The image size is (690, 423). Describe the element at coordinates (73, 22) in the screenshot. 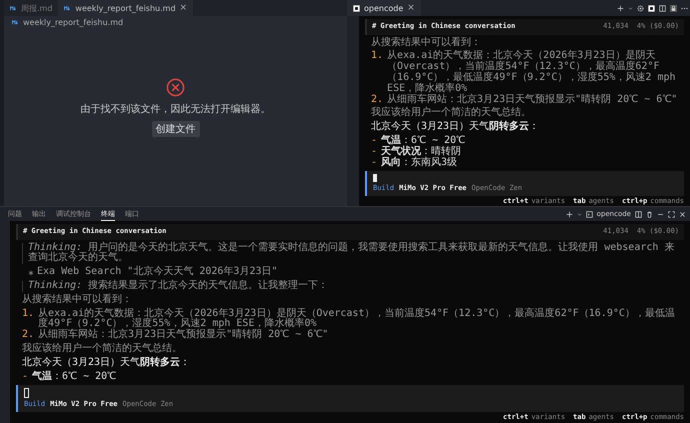

I see `breadcrumb: weekly_report_feishu.md` at that location.